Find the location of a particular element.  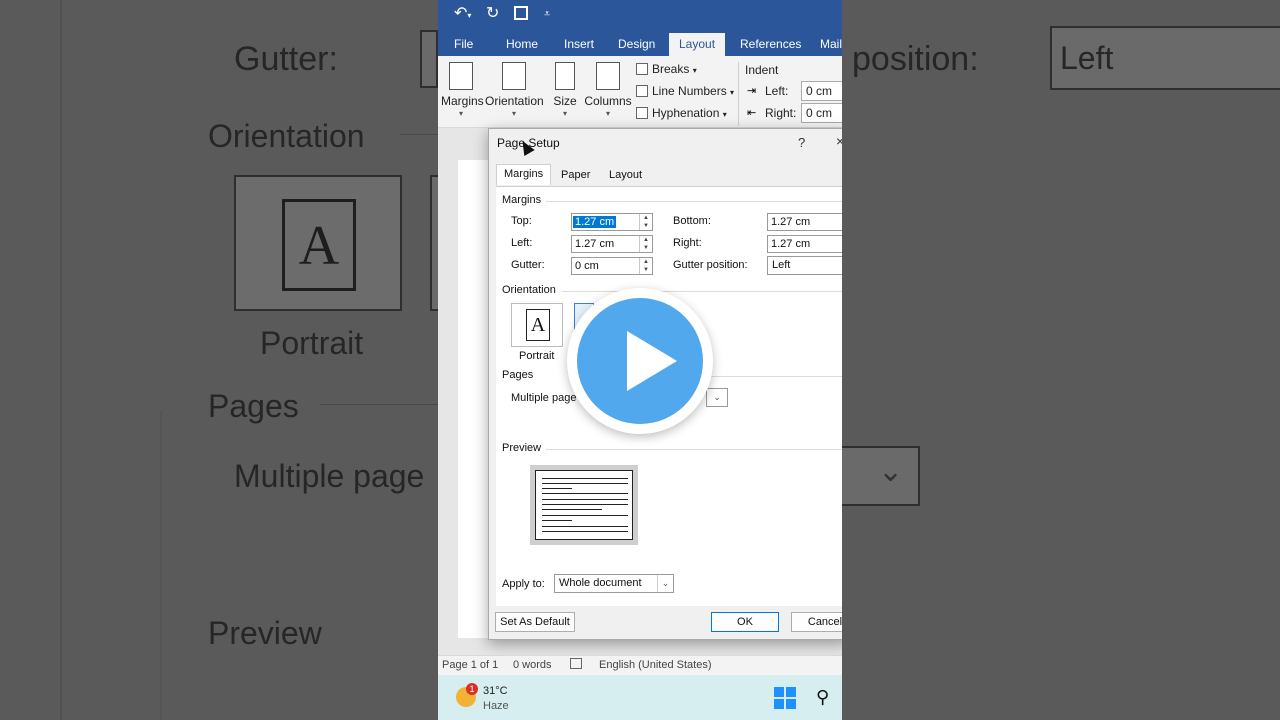

margins-caret-icon: ▾ is located at coordinates (460, 113).